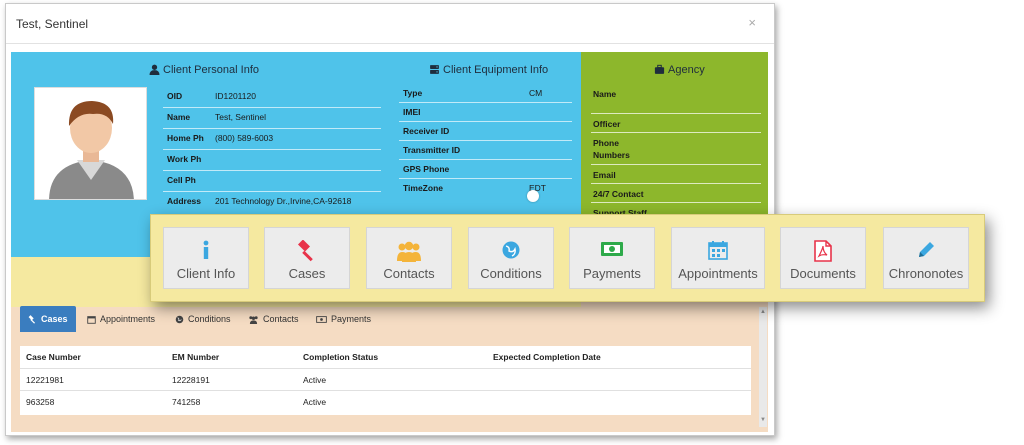  I want to click on agency-row-officer: Officer, so click(676, 123).